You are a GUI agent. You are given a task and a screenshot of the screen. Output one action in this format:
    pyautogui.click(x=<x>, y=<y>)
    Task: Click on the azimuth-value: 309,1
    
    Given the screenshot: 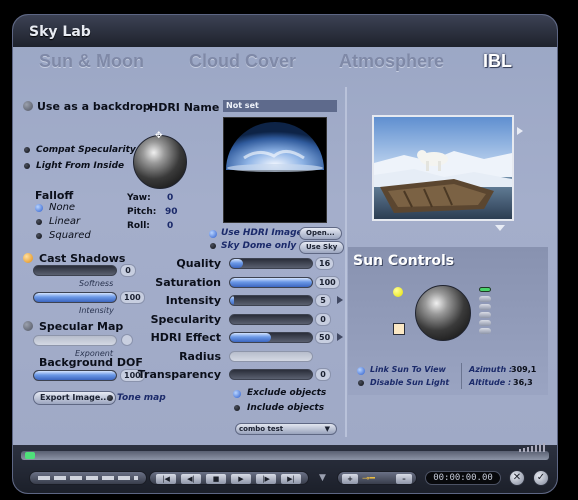 What is the action you would take?
    pyautogui.click(x=523, y=369)
    